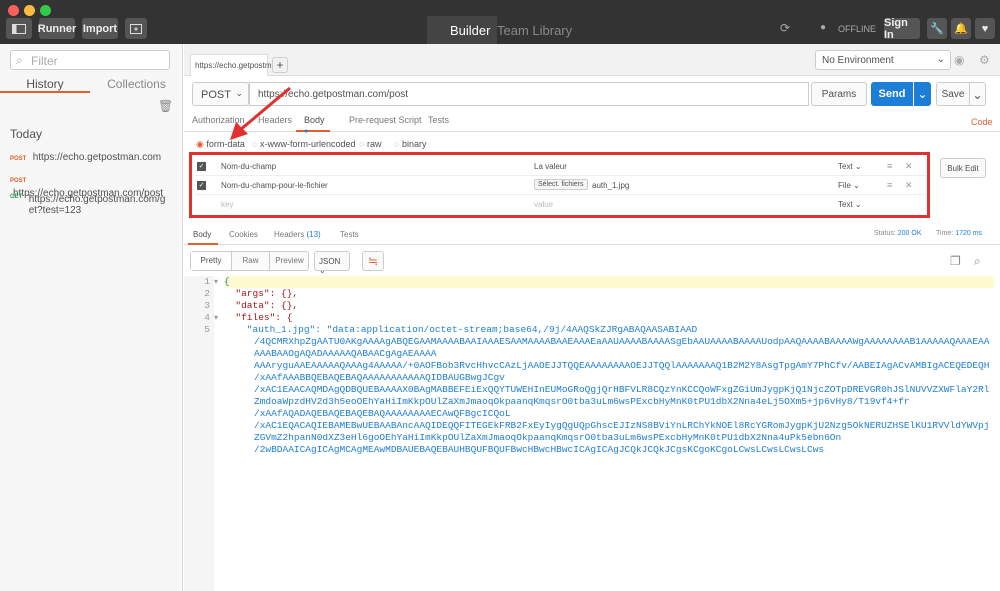 This screenshot has width=1000, height=591. I want to click on filter-input: ⌕ Filter, so click(90, 60).